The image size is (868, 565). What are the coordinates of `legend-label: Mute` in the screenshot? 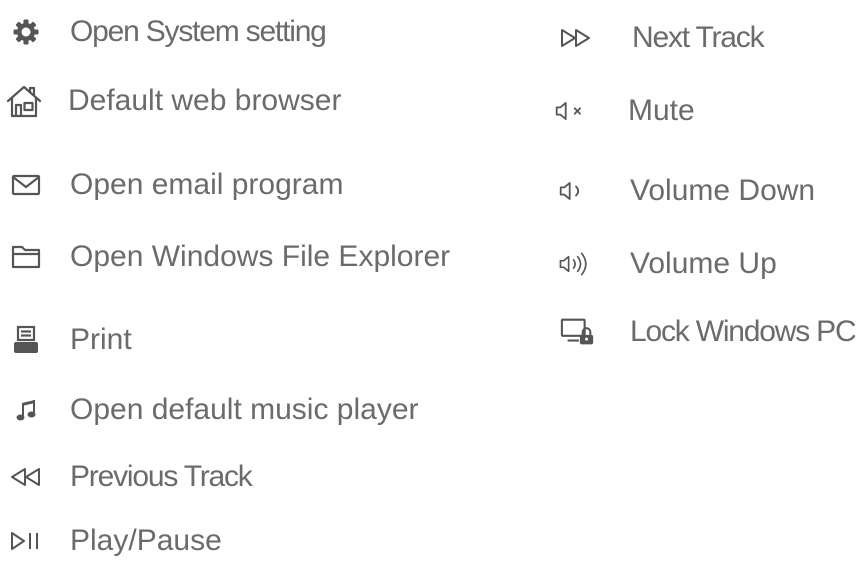 It's located at (661, 110).